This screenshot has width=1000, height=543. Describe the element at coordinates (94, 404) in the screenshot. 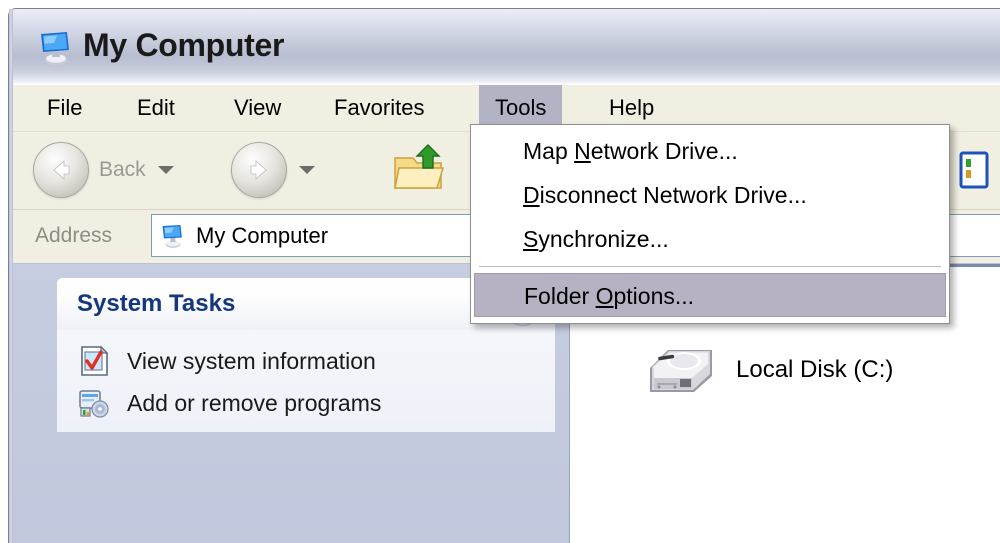

I see `add-remove-programs-icon` at that location.